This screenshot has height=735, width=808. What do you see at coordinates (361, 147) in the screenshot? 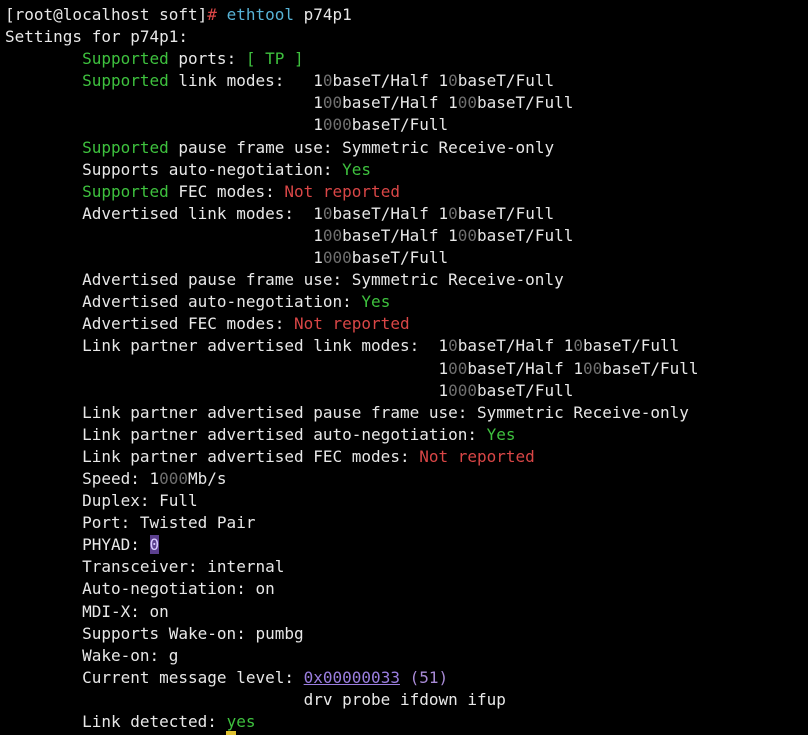
I see `text-segment: pause frame use: Symmetric Receive-only` at bounding box center [361, 147].